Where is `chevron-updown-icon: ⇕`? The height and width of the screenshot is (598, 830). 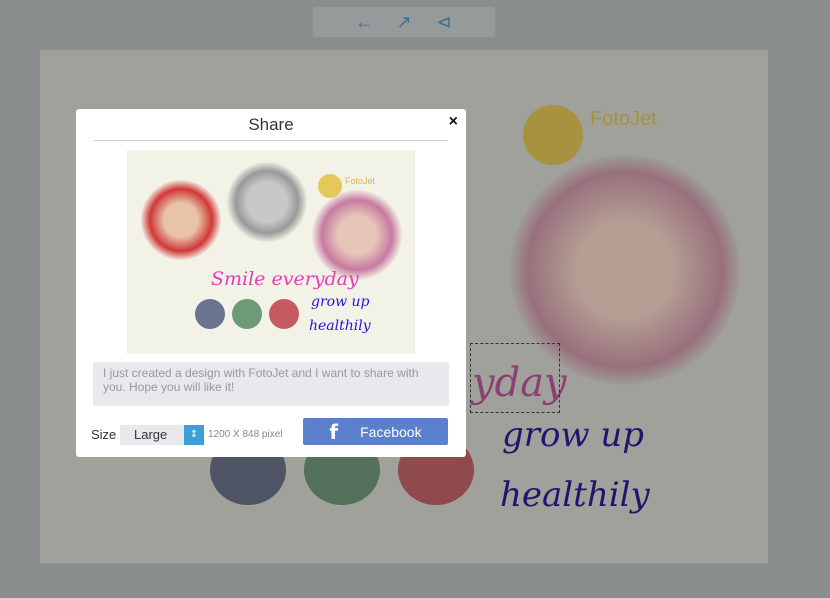 chevron-updown-icon: ⇕ is located at coordinates (194, 435).